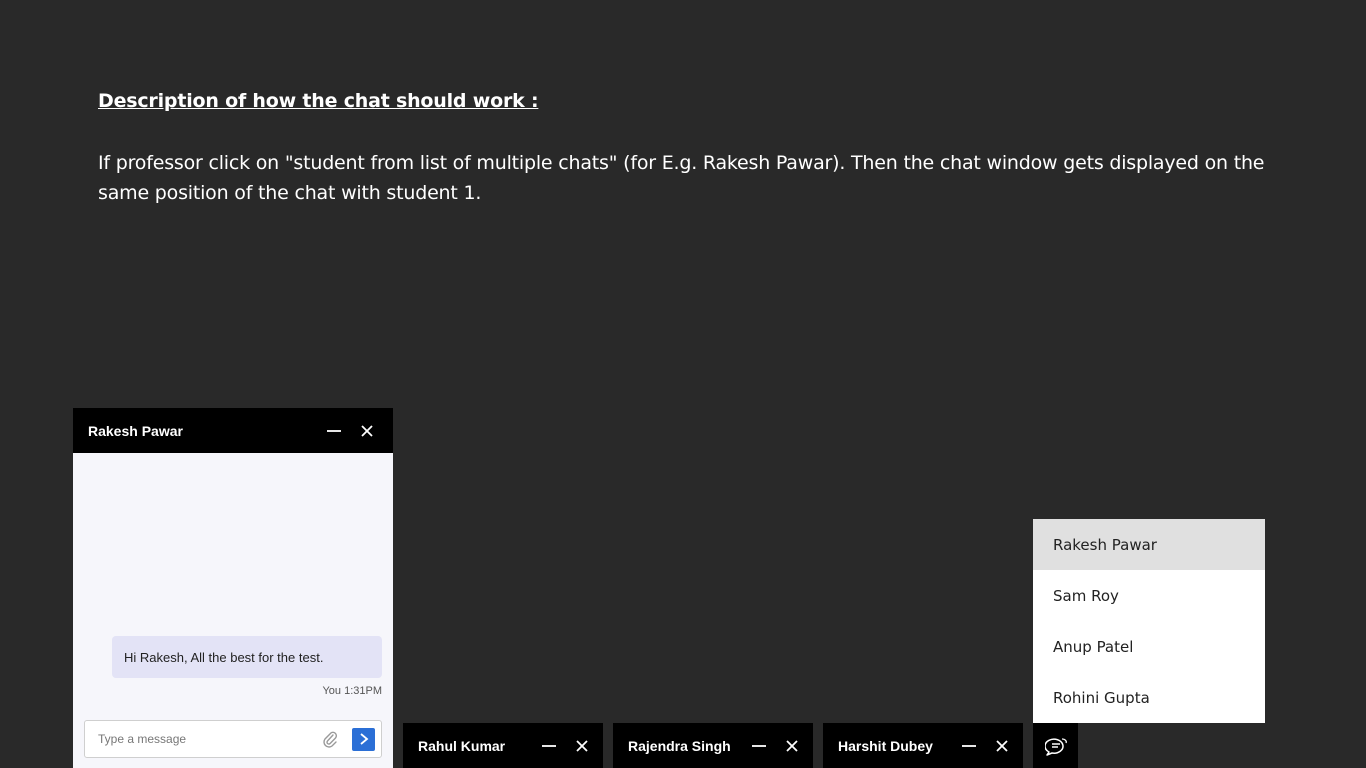  Describe the element at coordinates (885, 745) in the screenshot. I see `minimized-chat-name: Harshit Dubey` at that location.